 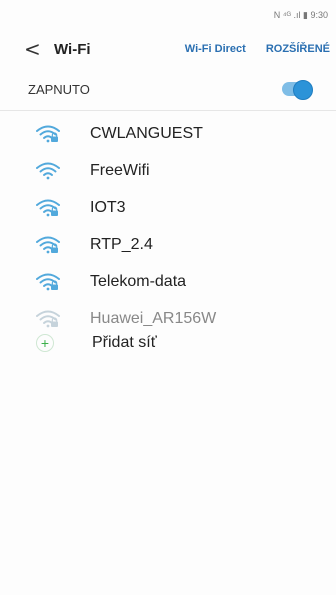 What do you see at coordinates (59, 89) in the screenshot?
I see `wifi-toggle-label: ZAPNUTO` at bounding box center [59, 89].